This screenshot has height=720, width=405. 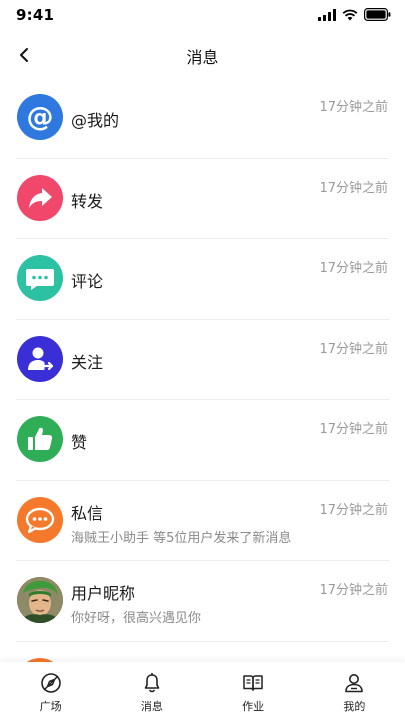 I want to click on bell-icon, so click(x=152, y=682).